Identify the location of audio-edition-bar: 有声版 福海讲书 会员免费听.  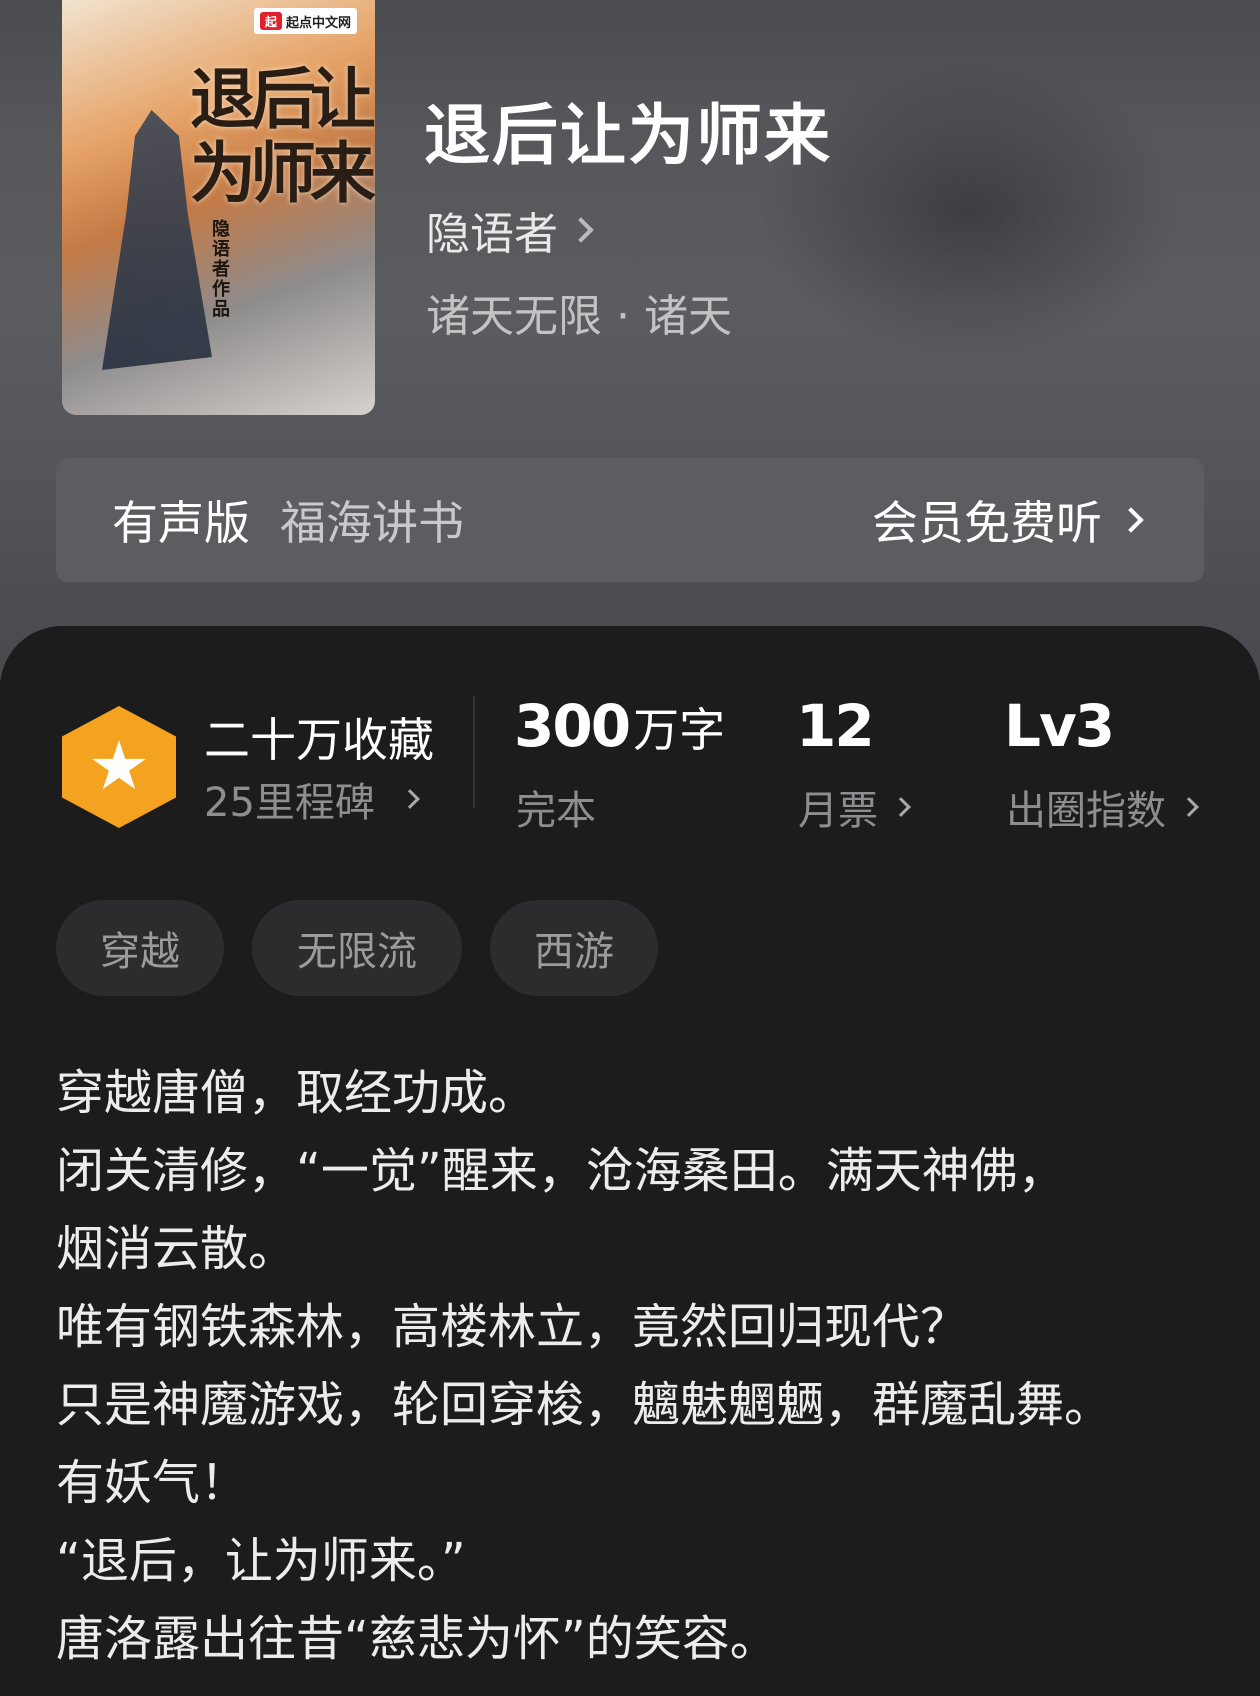
(630, 520).